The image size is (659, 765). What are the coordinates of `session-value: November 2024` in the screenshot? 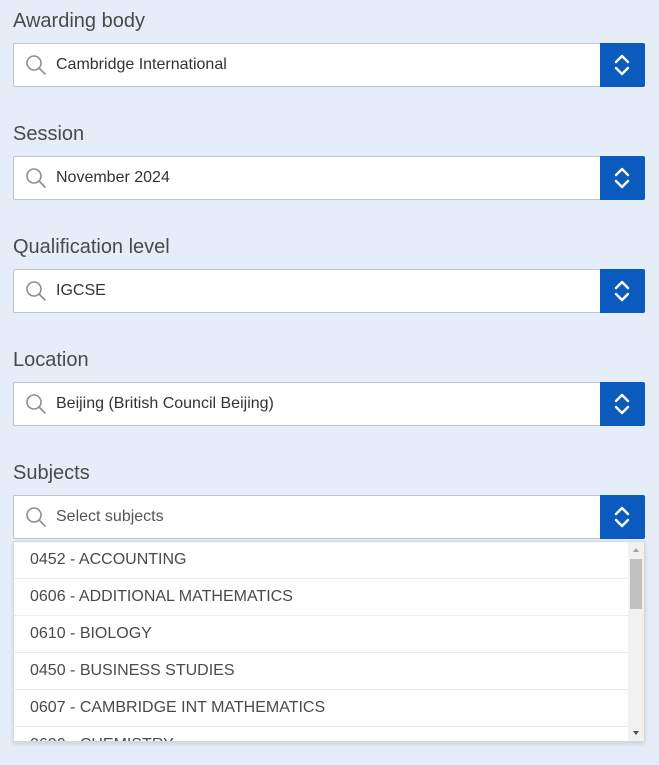 It's located at (113, 177).